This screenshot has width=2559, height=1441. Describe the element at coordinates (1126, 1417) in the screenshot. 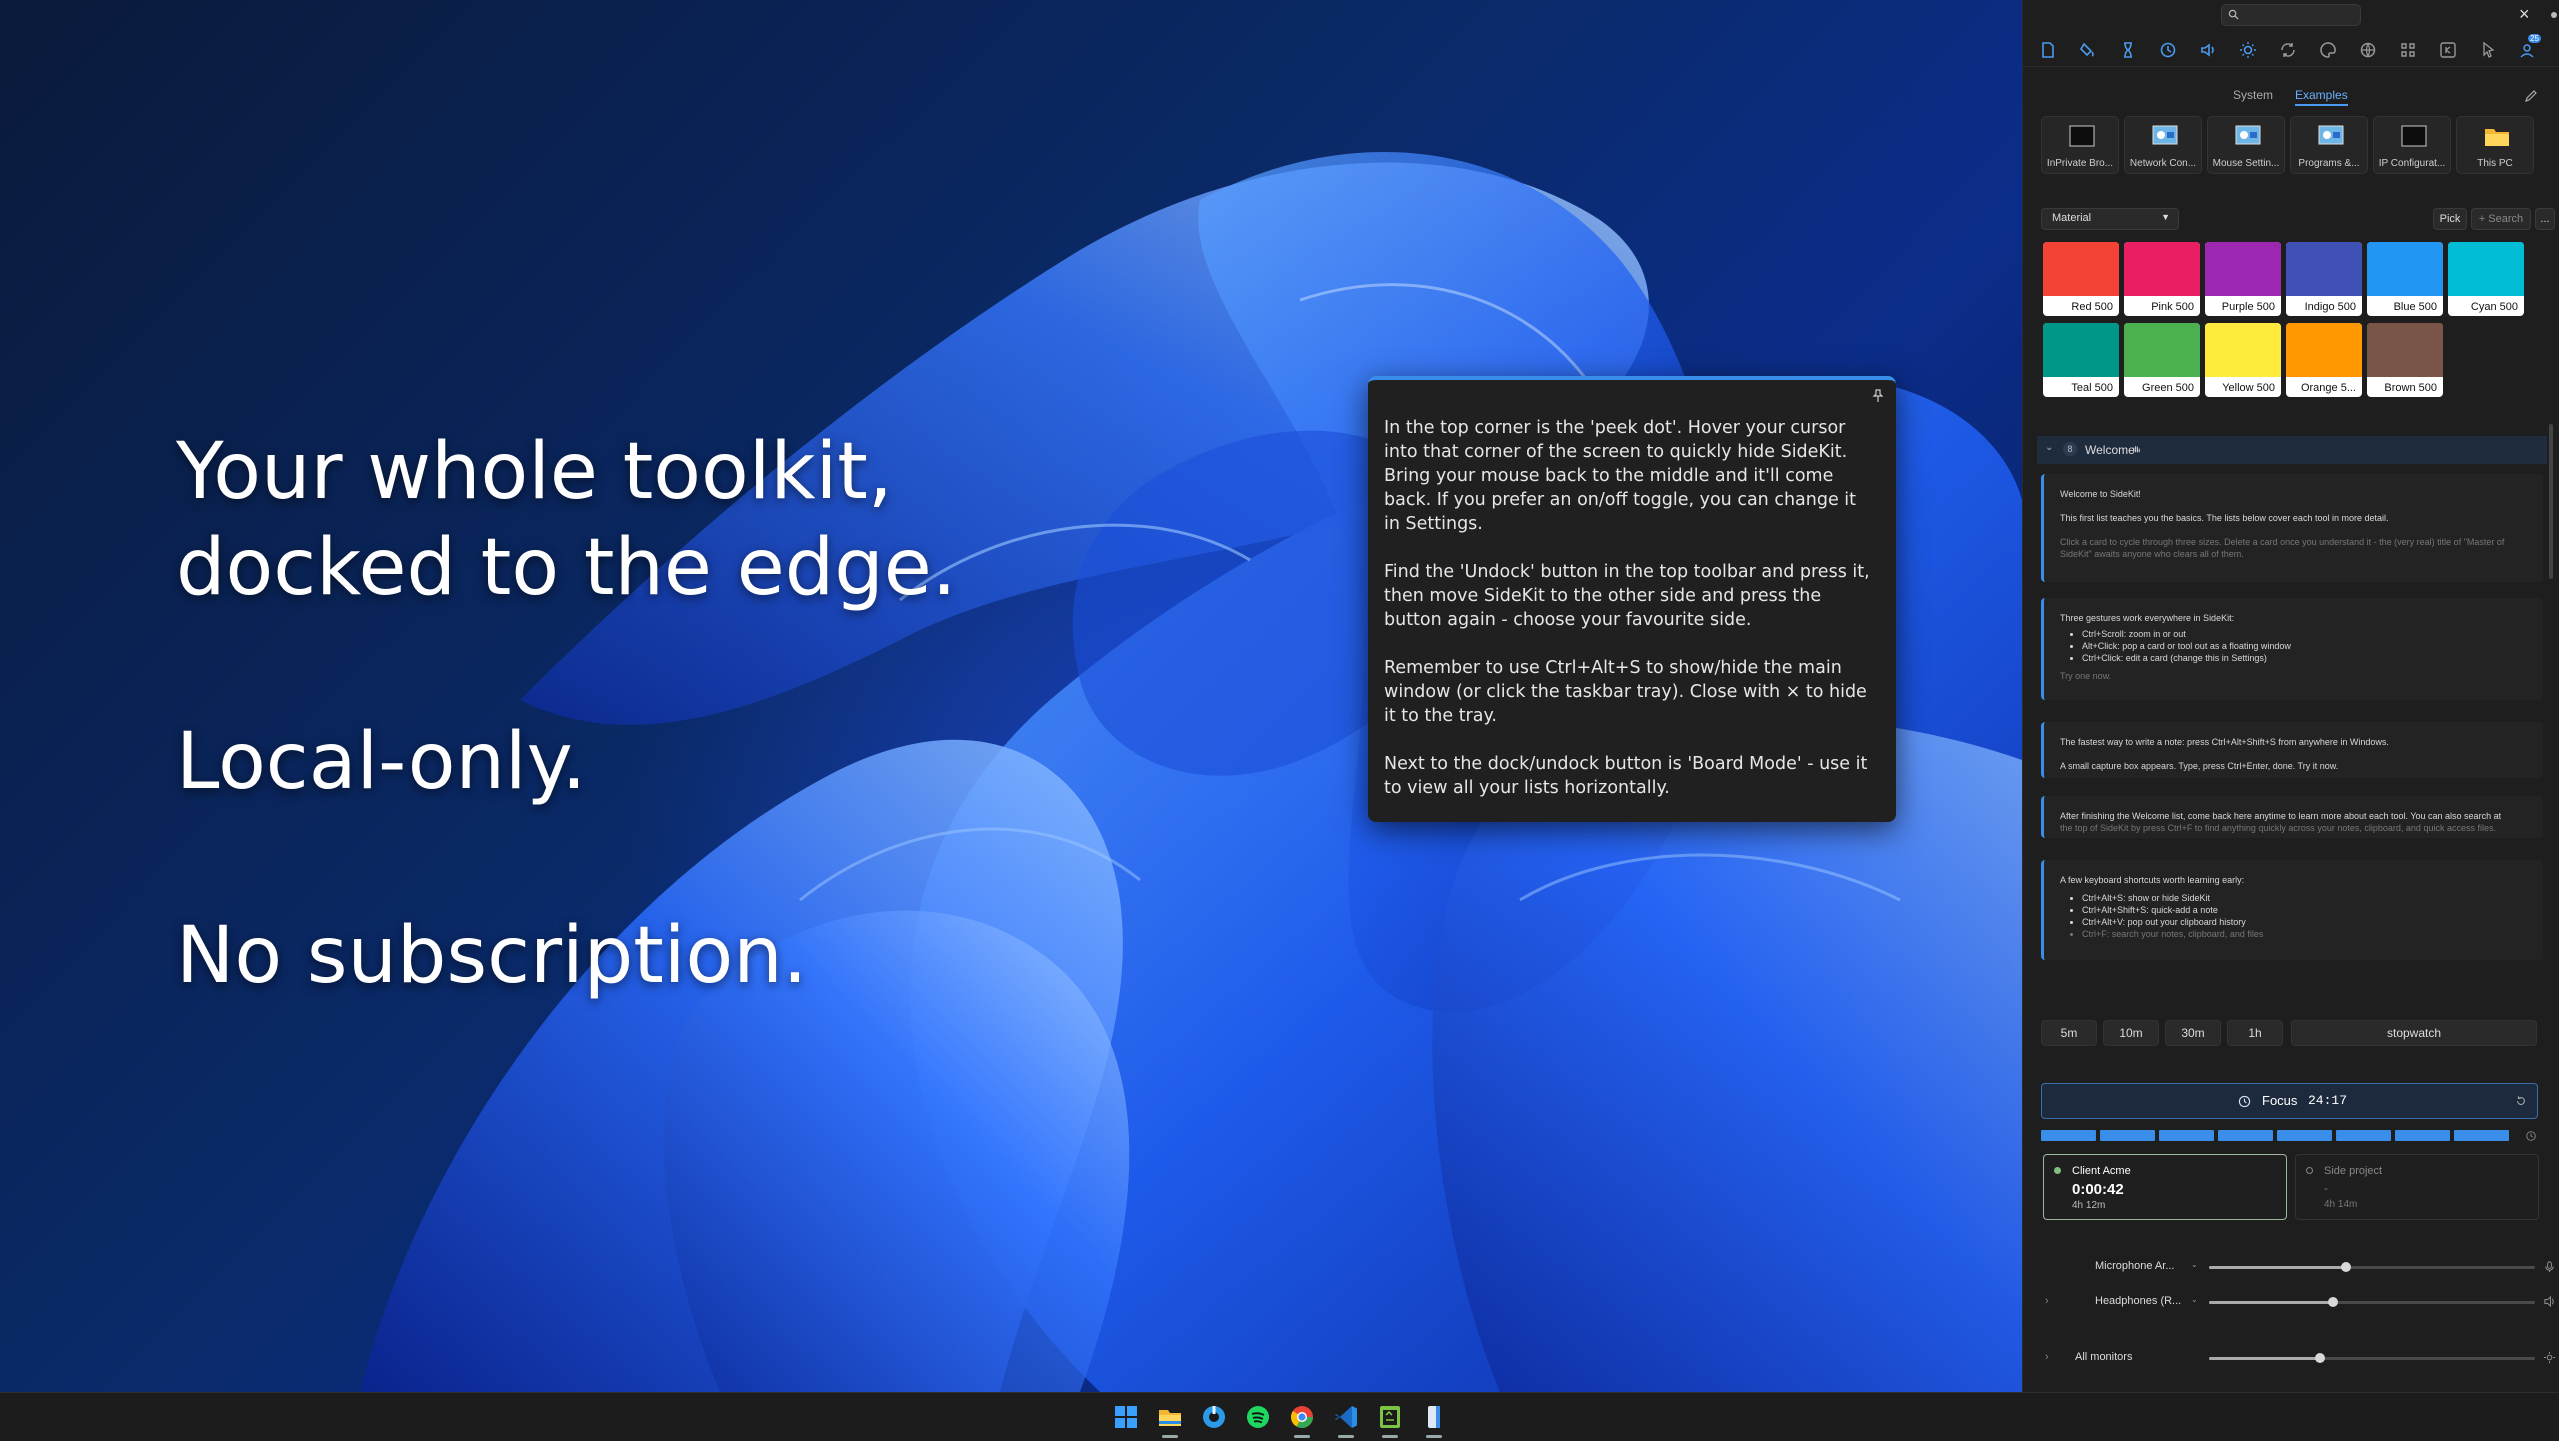

I see `windows-start-icon` at that location.